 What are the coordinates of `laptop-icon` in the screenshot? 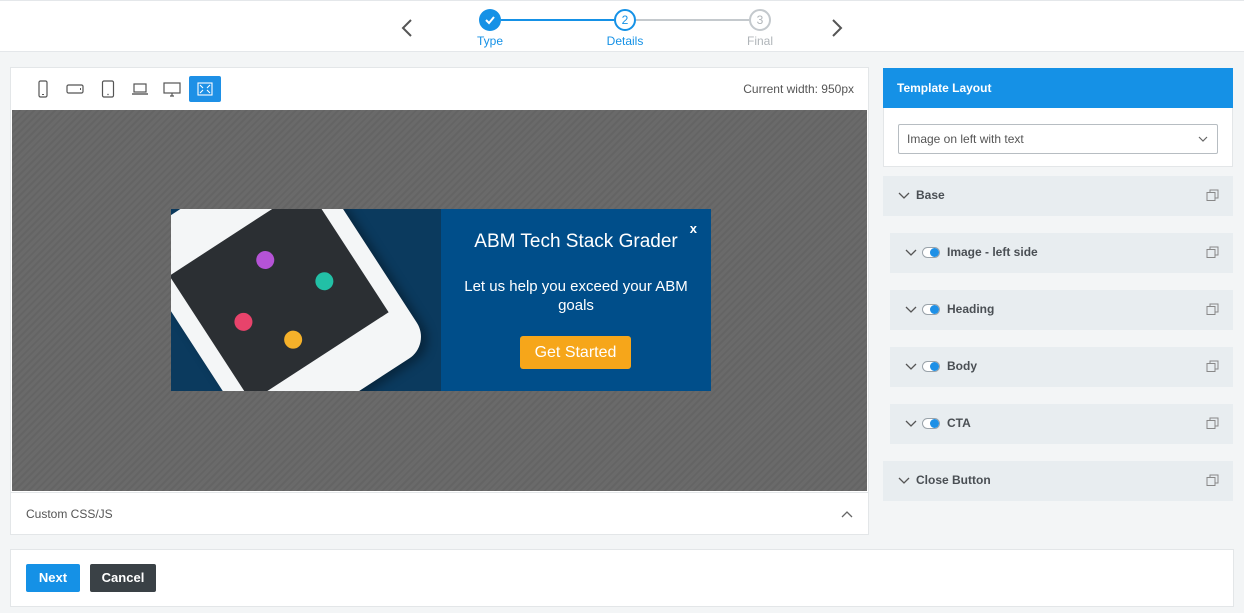 It's located at (140, 89).